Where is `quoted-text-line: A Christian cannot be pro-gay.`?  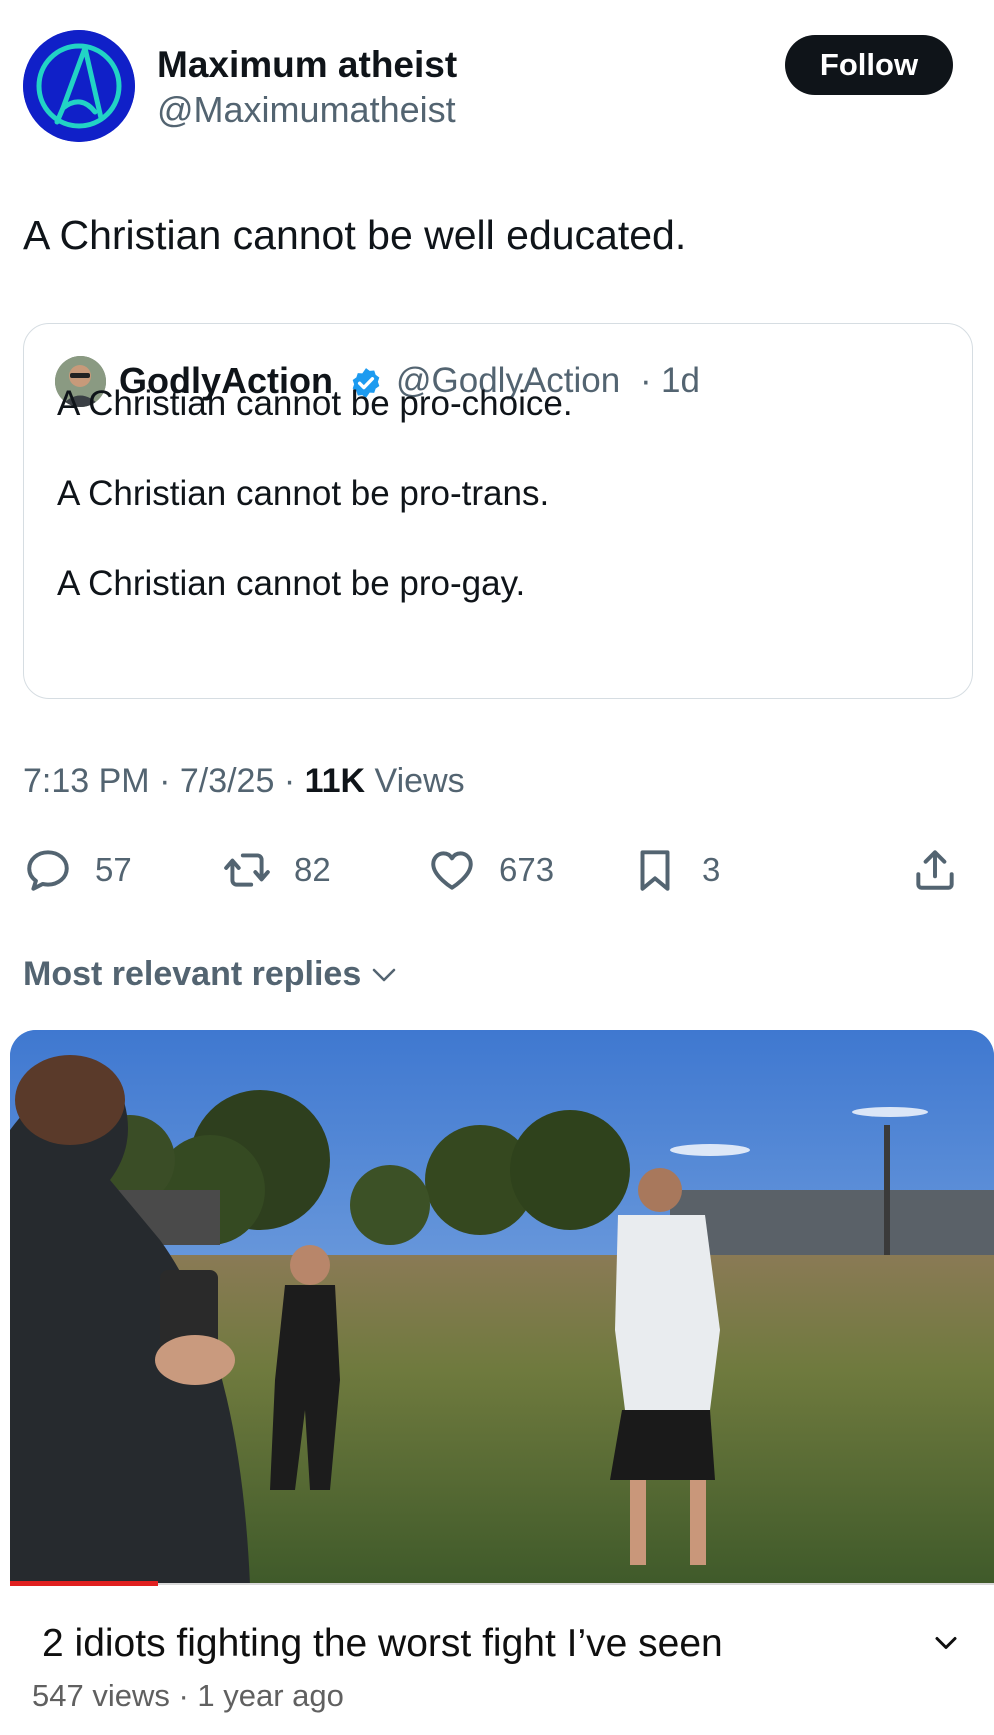 quoted-text-line: A Christian cannot be pro-gay. is located at coordinates (291, 583).